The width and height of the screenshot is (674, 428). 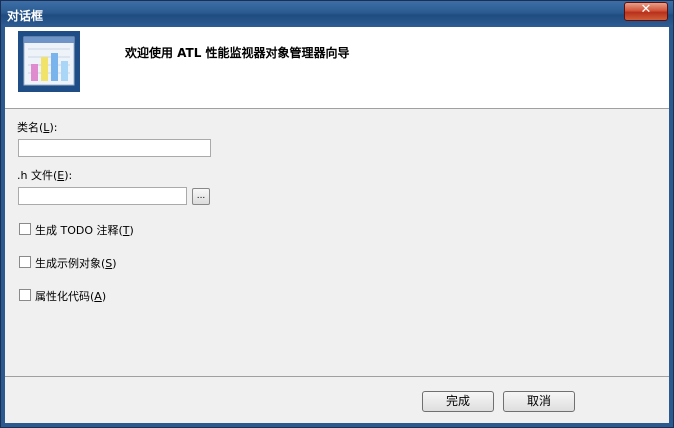 What do you see at coordinates (126, 230) in the screenshot?
I see `todo-mnemonic: T` at bounding box center [126, 230].